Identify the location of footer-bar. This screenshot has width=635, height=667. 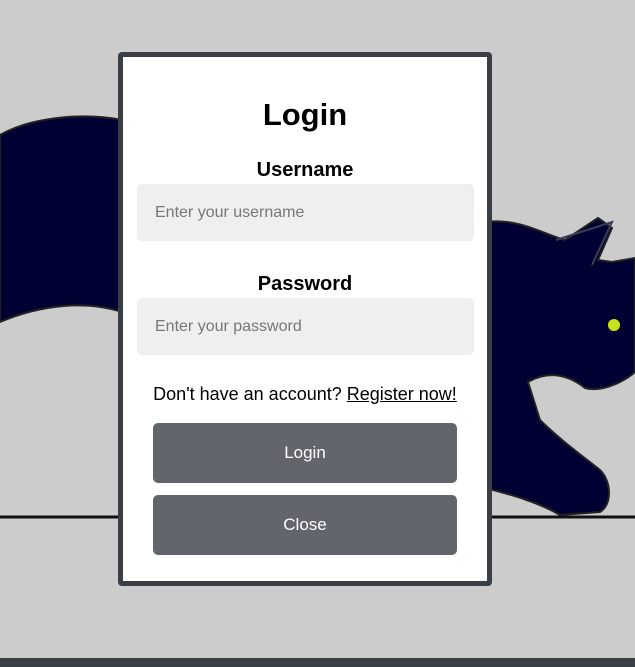
(317, 662).